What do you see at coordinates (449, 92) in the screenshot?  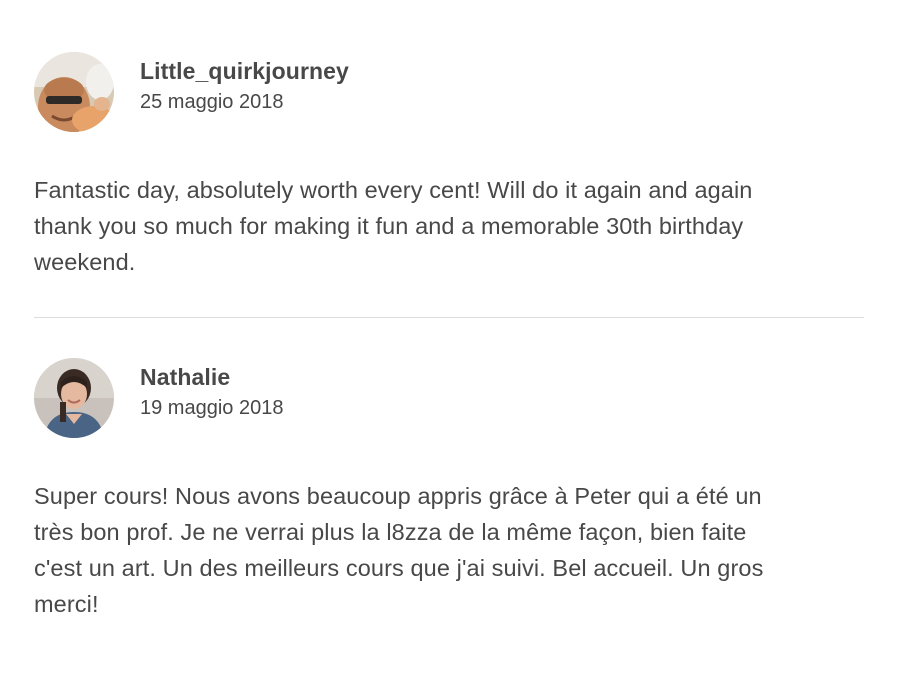 I see `review-header: Little_quirkjourney 25 maggio 2018` at bounding box center [449, 92].